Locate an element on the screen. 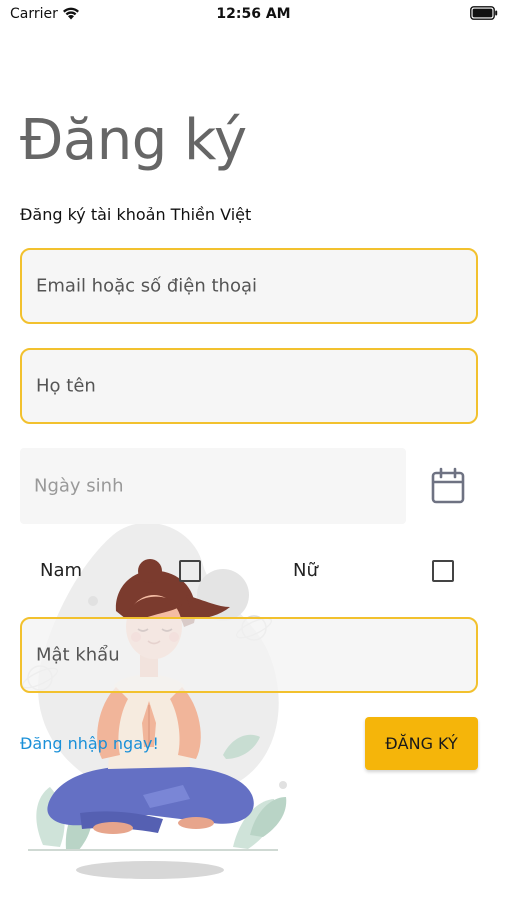 This screenshot has width=507, height=900. register-button: ĐĂNG KÝ is located at coordinates (421, 743).